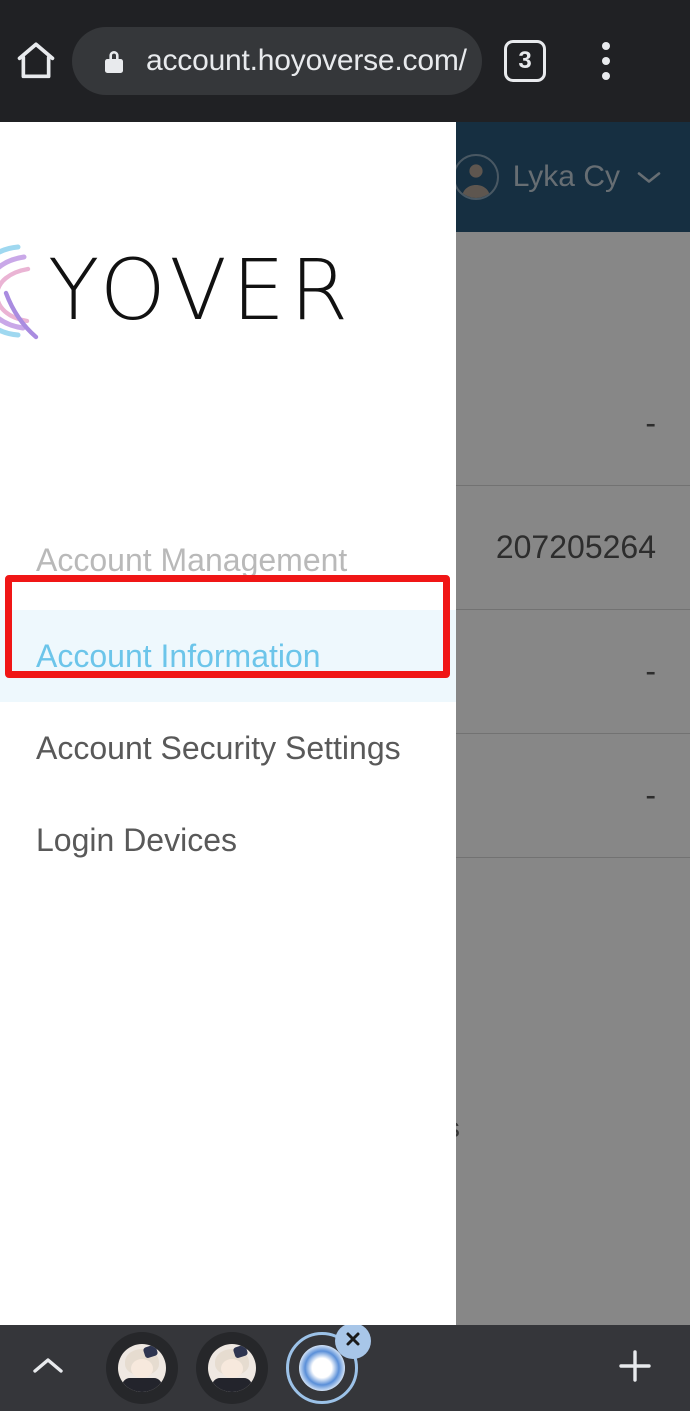  What do you see at coordinates (606, 76) in the screenshot?
I see `overflow-menu-icon-dot3` at bounding box center [606, 76].